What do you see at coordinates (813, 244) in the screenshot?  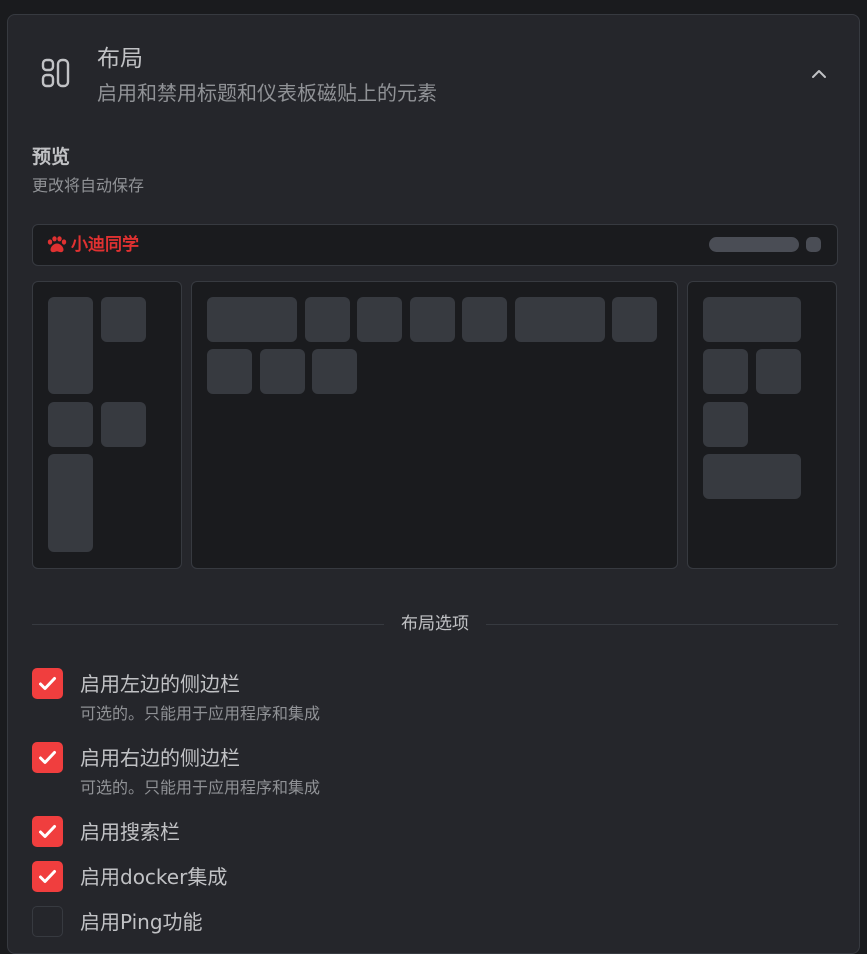 I see `preview-avatar-placeholder` at bounding box center [813, 244].